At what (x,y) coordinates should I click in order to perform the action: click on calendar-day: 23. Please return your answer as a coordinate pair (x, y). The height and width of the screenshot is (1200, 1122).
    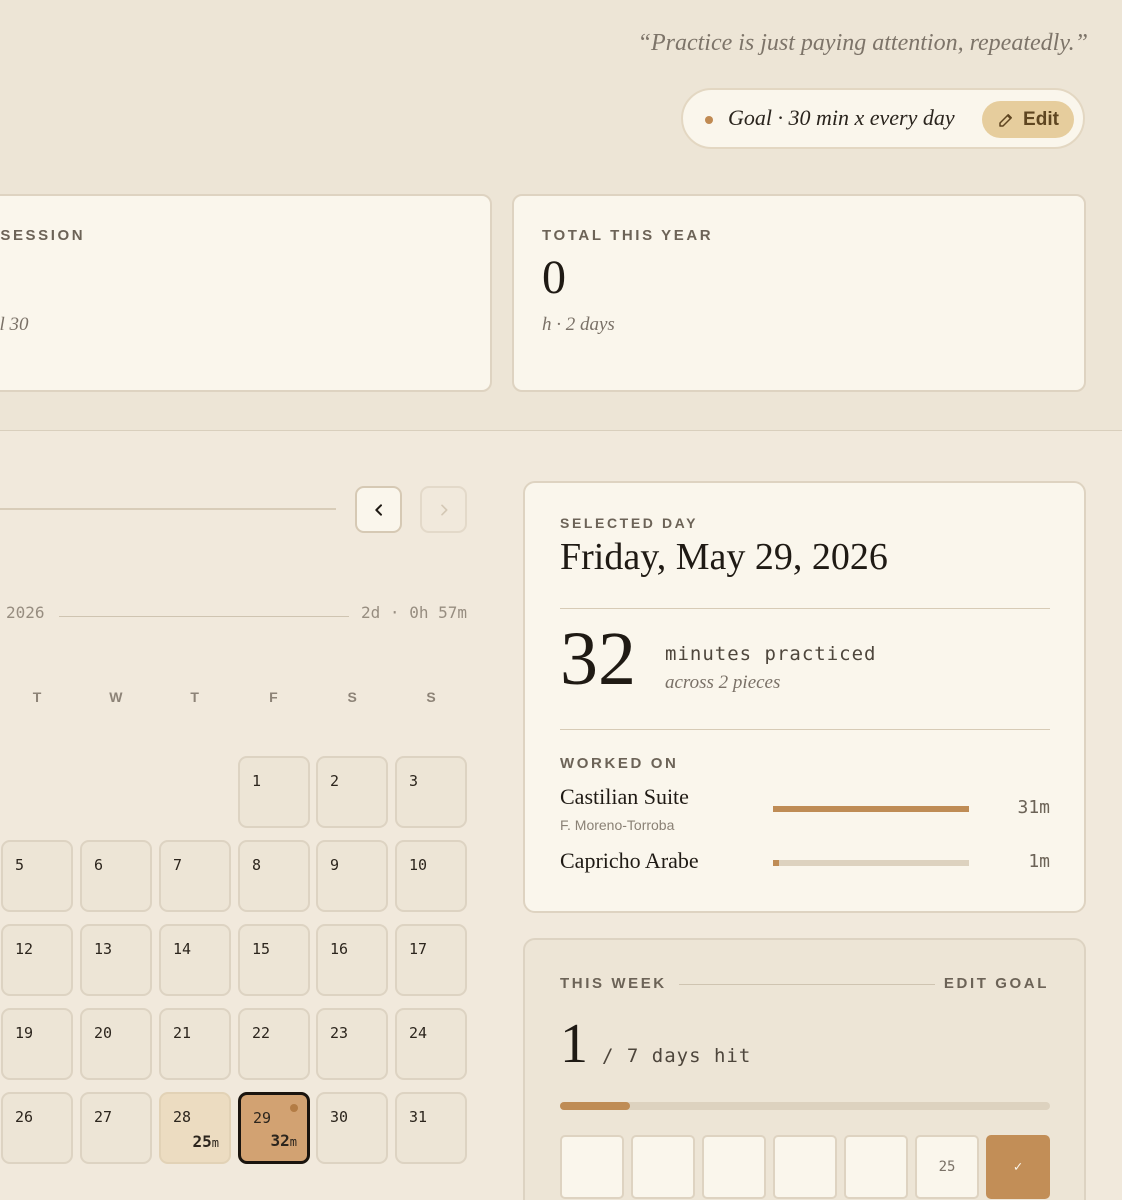
    Looking at the image, I should click on (352, 1044).